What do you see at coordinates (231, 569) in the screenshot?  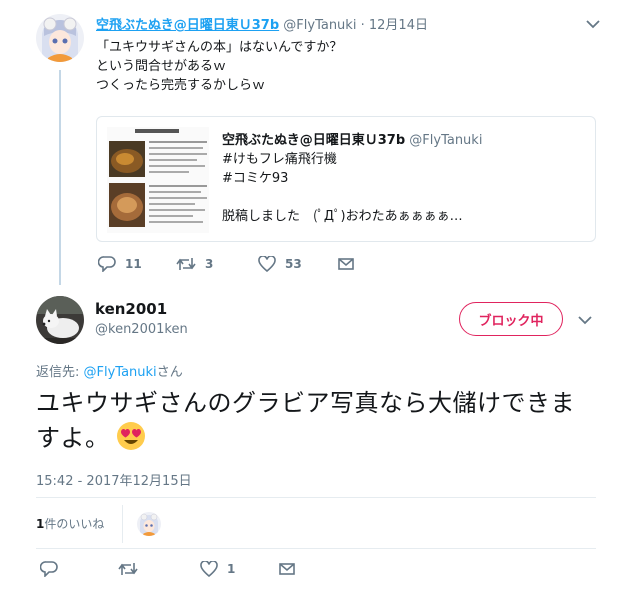 I see `like-count: 1` at bounding box center [231, 569].